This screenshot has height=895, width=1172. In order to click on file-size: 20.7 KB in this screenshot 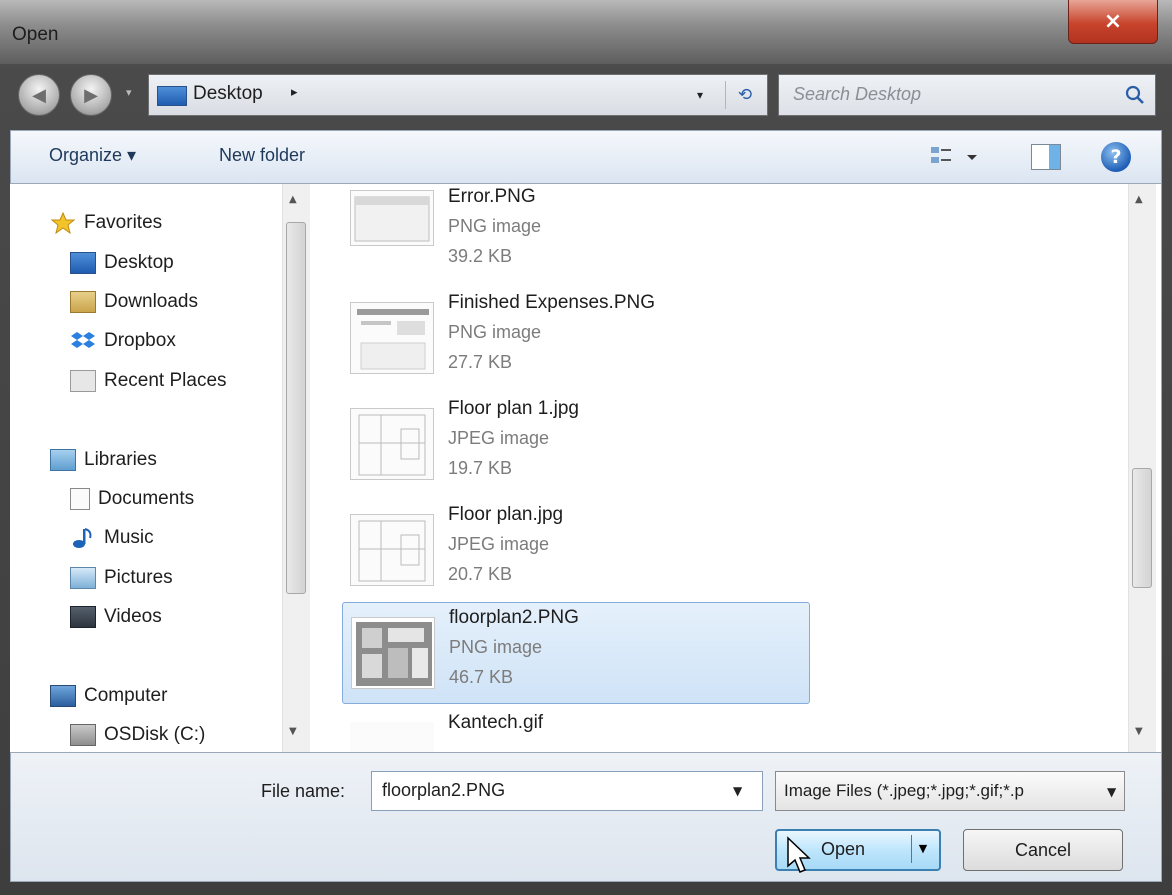, I will do `click(480, 574)`.